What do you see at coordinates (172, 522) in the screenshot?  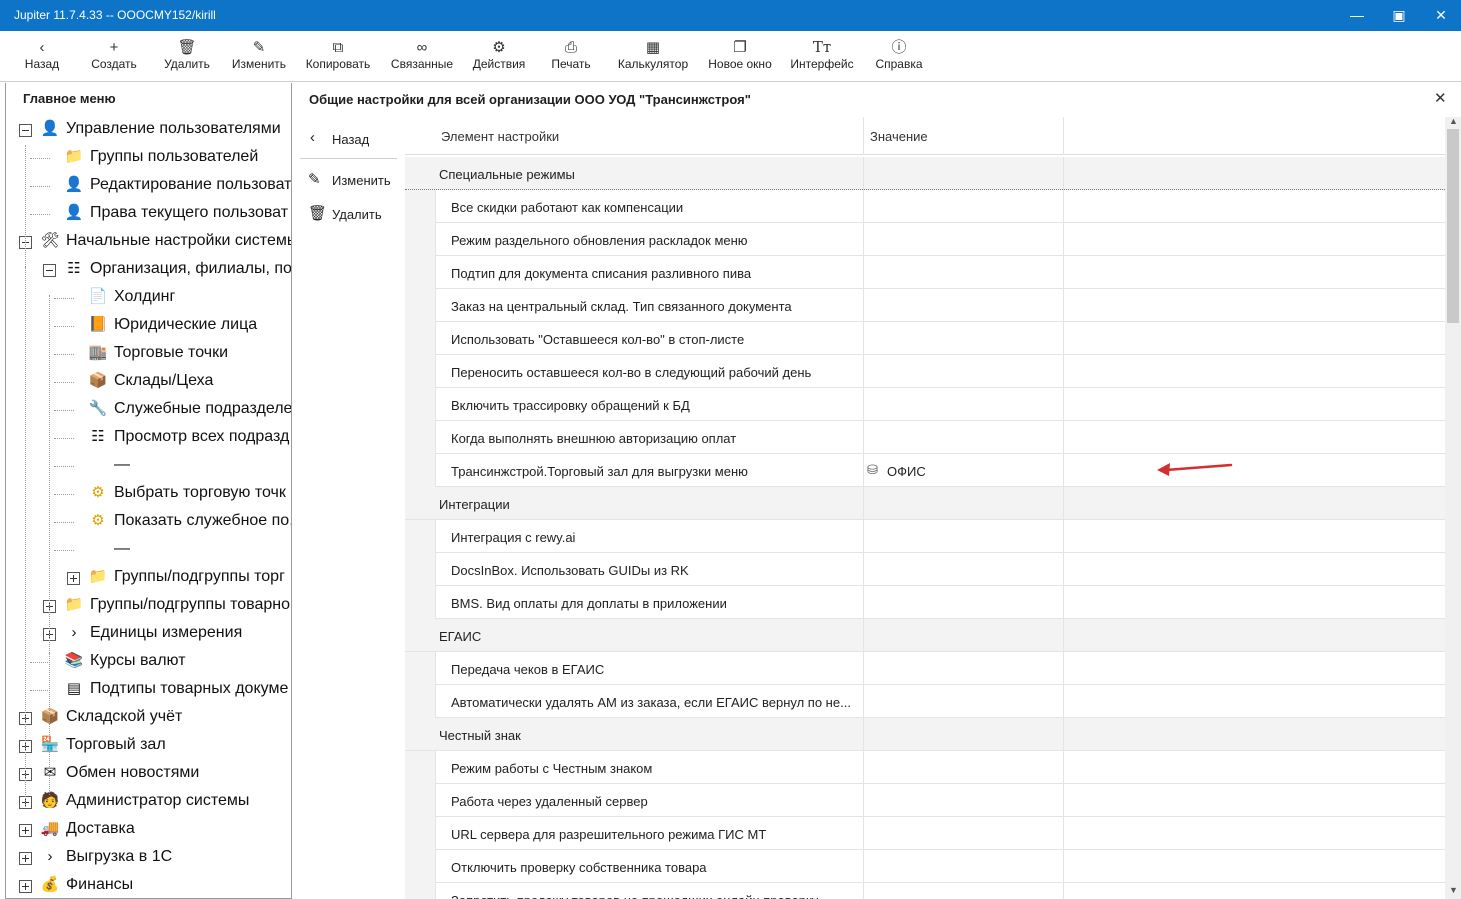 I see `sidebar-item: ⚙ Показать служебное по,` at bounding box center [172, 522].